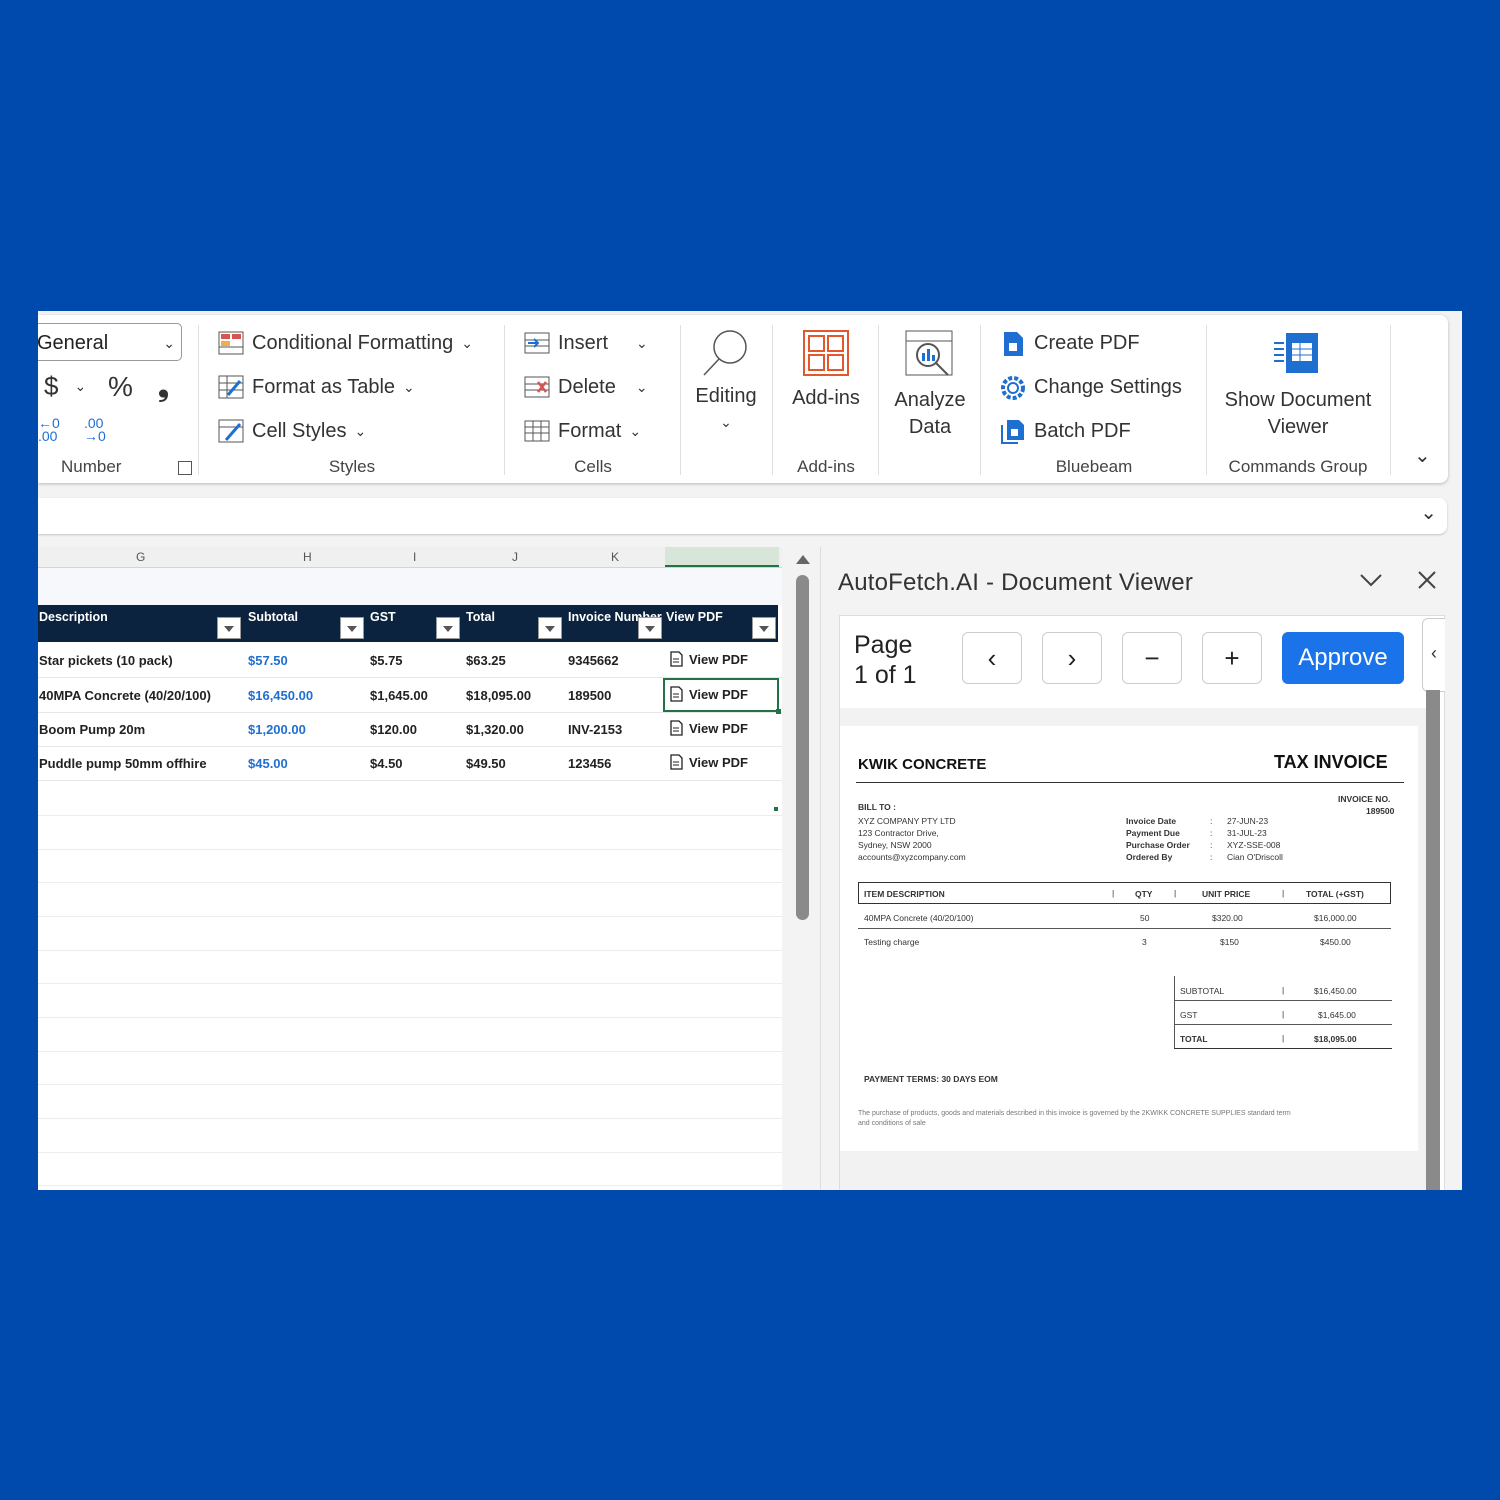 This screenshot has width=1500, height=1500. I want to click on delete-cells-icon, so click(537, 387).